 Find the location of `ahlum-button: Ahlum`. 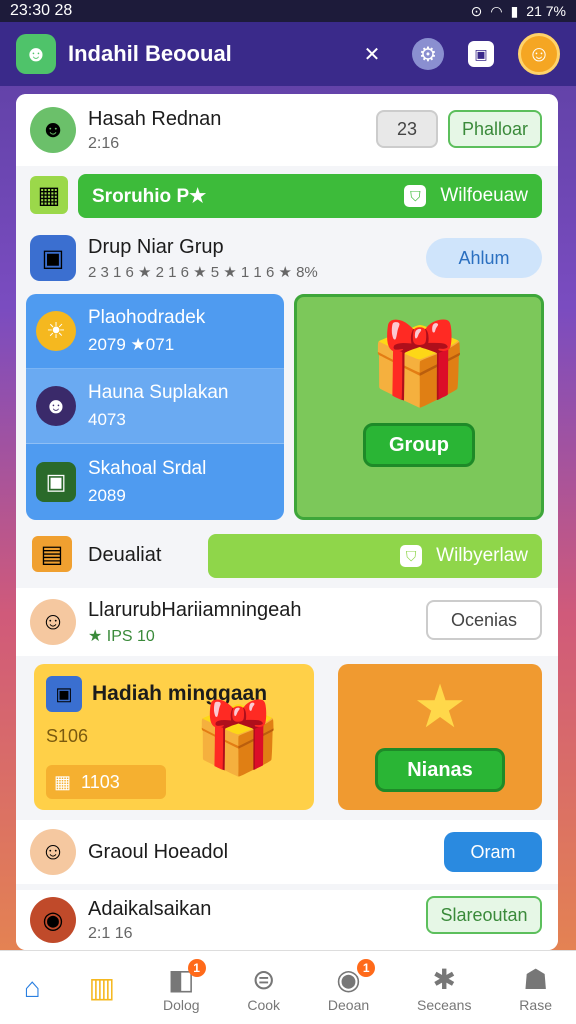

ahlum-button: Ahlum is located at coordinates (484, 258).